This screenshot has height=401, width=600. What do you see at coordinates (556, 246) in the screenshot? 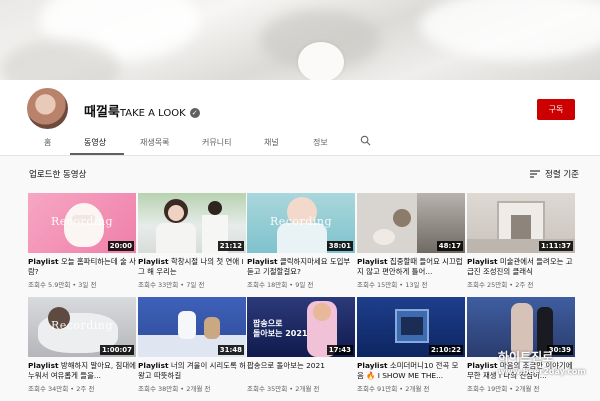
I see `duration-badge: 1:11:37` at bounding box center [556, 246].